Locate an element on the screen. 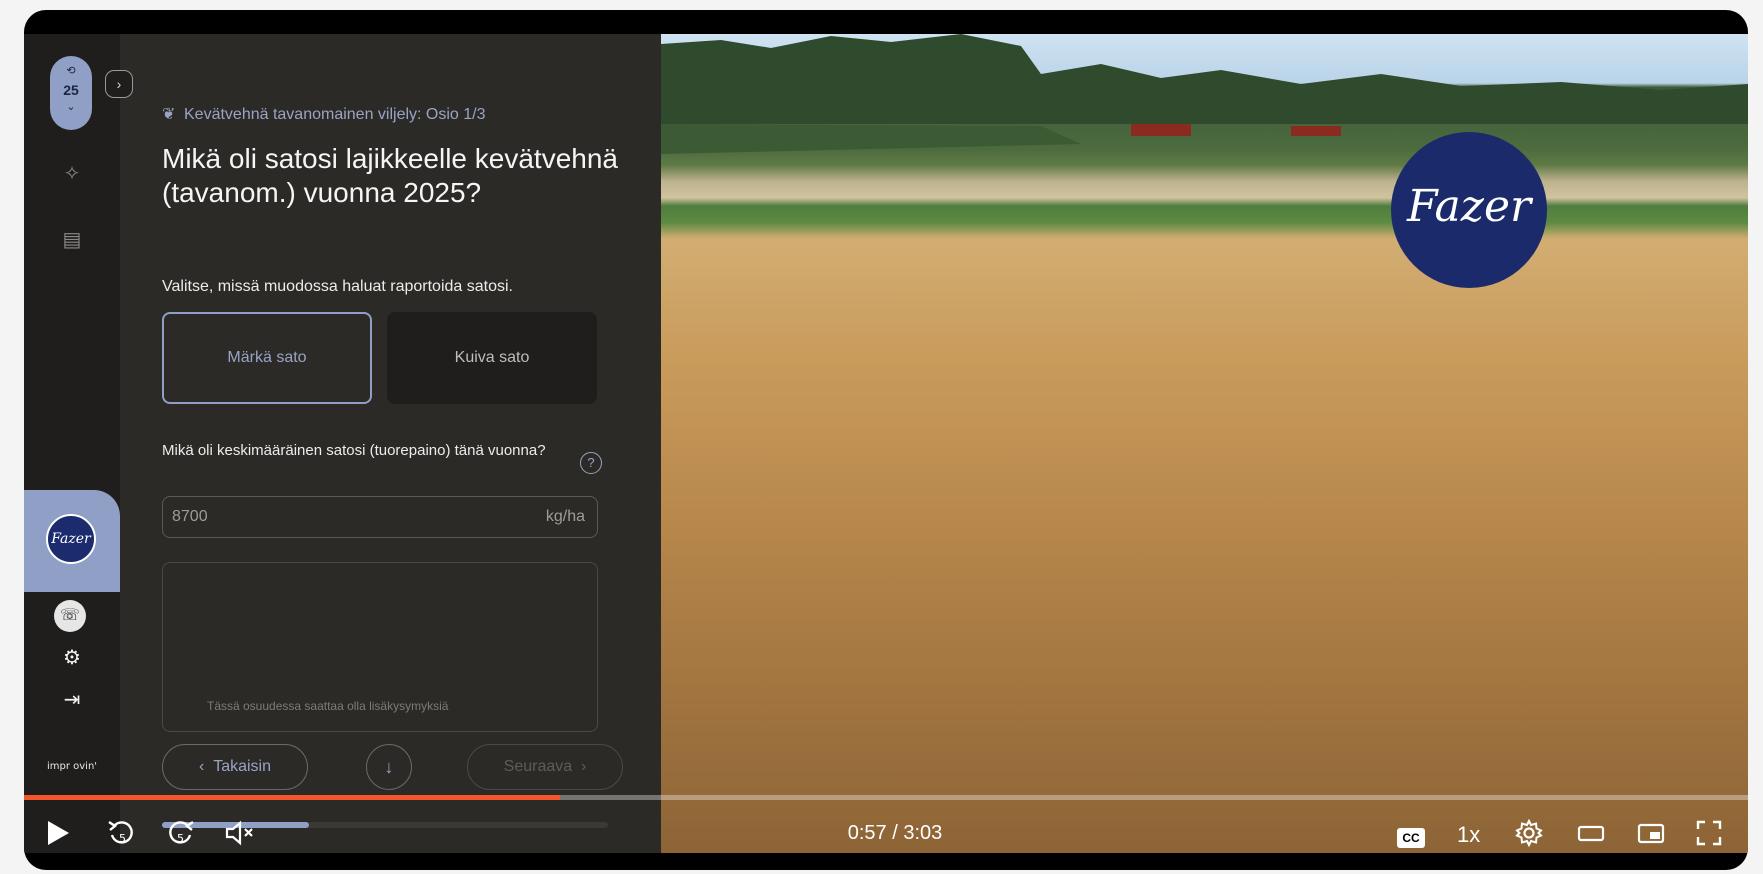 This screenshot has width=1763, height=874. treeline is located at coordinates (1204, 94).